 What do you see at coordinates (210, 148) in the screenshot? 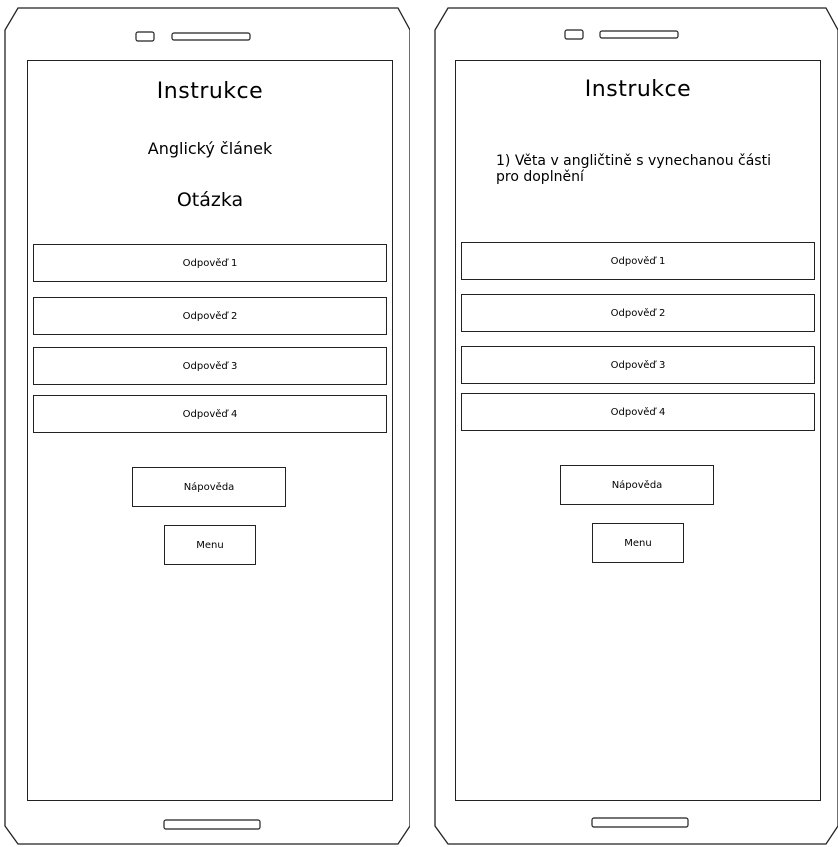
I see `article-text: Anglický článek` at bounding box center [210, 148].